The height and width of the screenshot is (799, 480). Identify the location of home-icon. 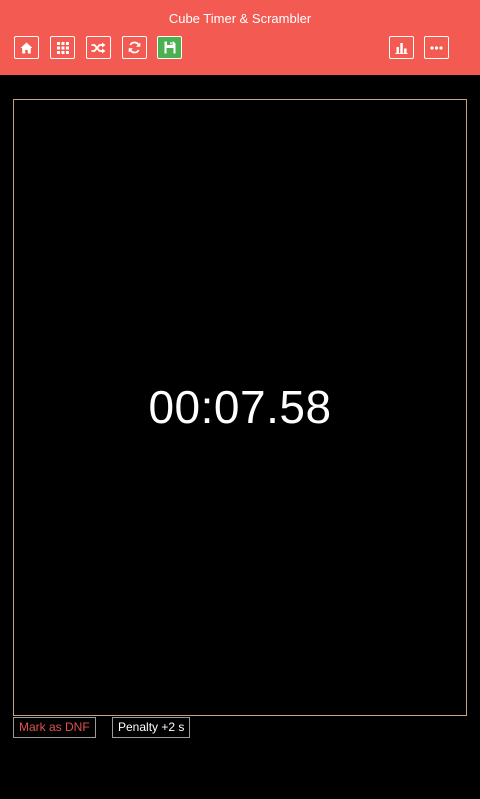
(26, 47).